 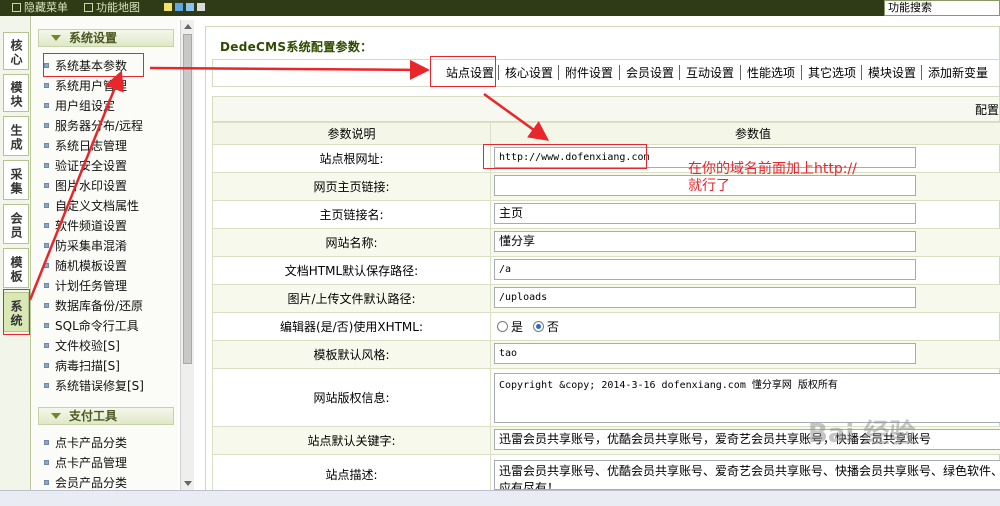 I want to click on menu-item-label: 计划任务管理, so click(x=91, y=286).